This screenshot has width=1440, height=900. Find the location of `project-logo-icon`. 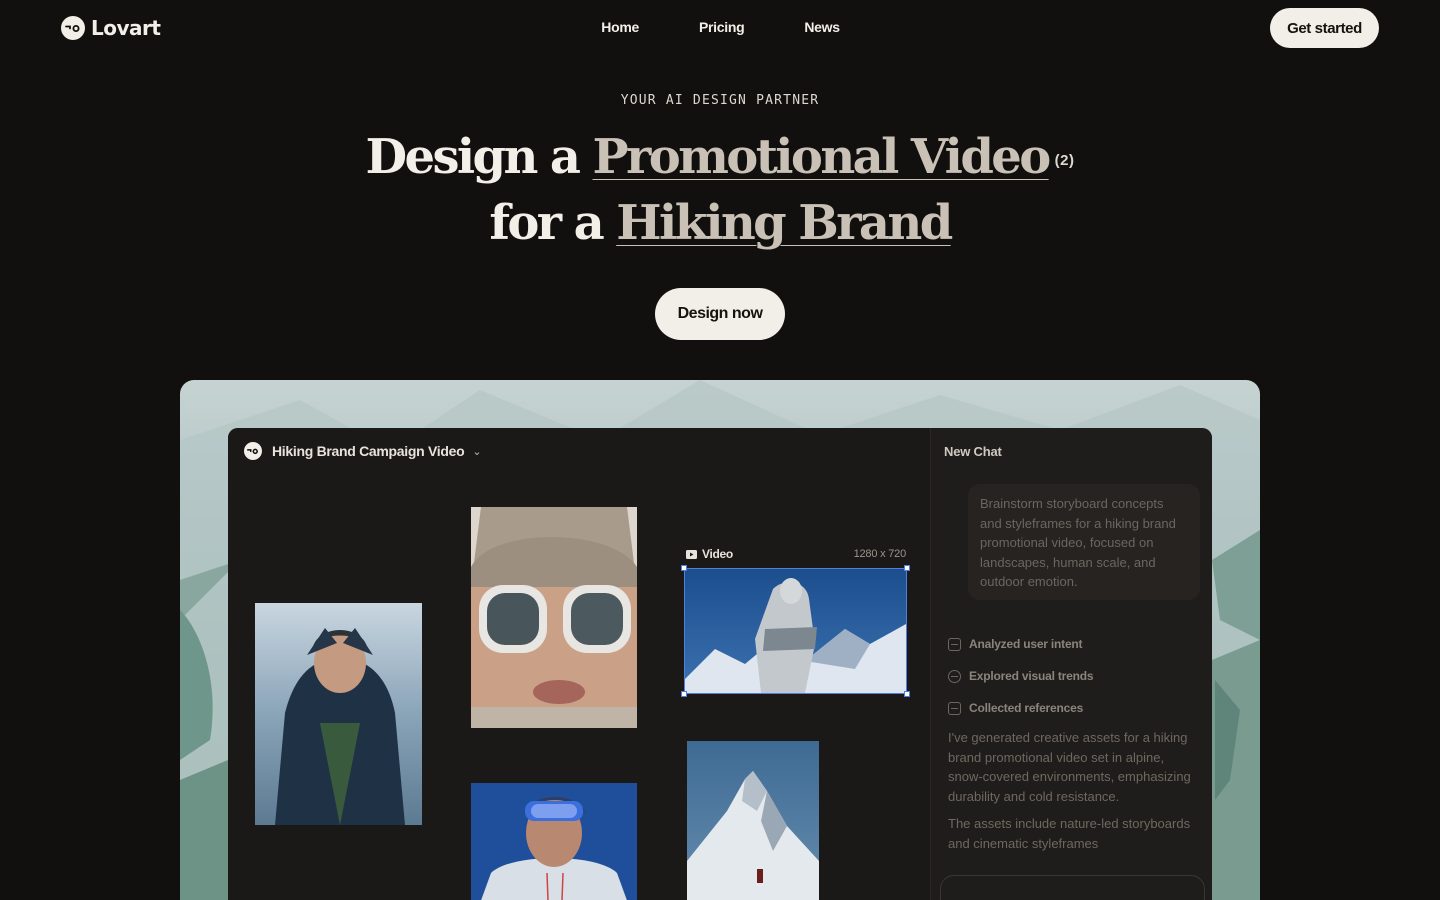

project-logo-icon is located at coordinates (253, 451).